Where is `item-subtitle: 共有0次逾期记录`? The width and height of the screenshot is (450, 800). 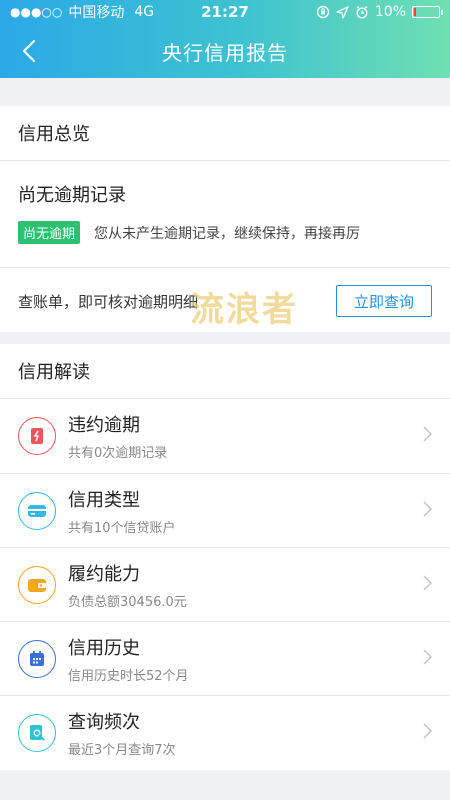
item-subtitle: 共有0次逾期记录 is located at coordinates (118, 453).